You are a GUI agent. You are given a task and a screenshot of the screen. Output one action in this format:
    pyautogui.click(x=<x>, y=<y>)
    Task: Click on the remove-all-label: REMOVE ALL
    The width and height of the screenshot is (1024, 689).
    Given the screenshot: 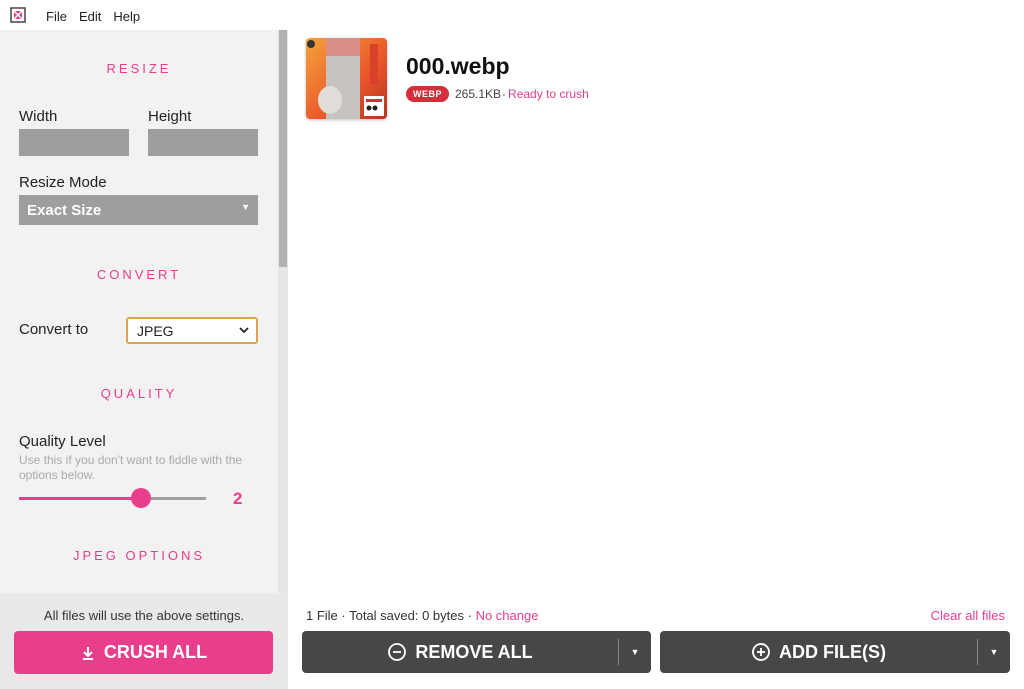 What is the action you would take?
    pyautogui.click(x=474, y=651)
    